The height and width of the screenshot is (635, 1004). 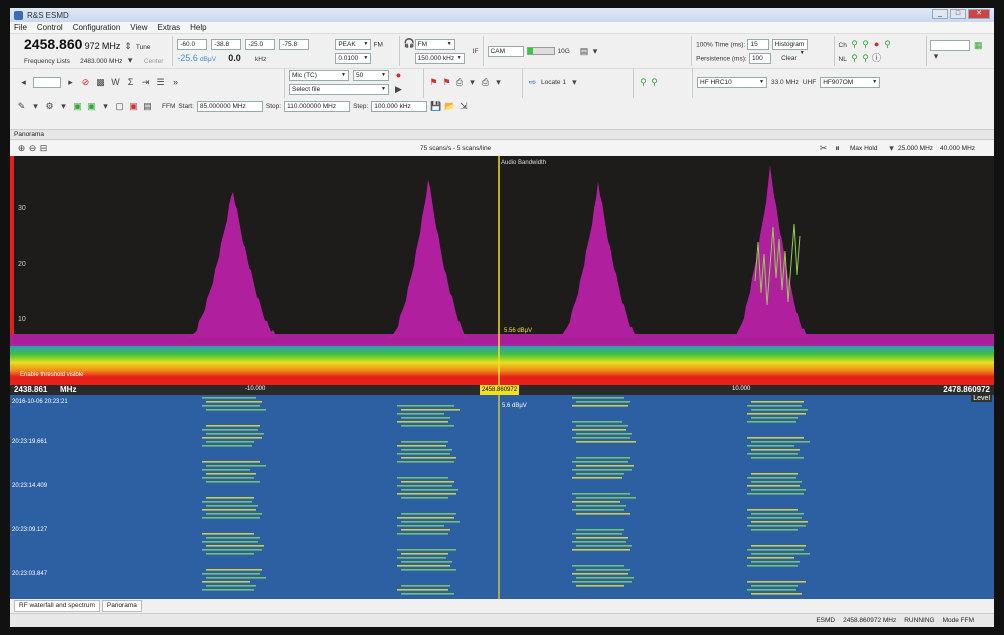 I want to click on maximize-button: □, so click(x=958, y=14).